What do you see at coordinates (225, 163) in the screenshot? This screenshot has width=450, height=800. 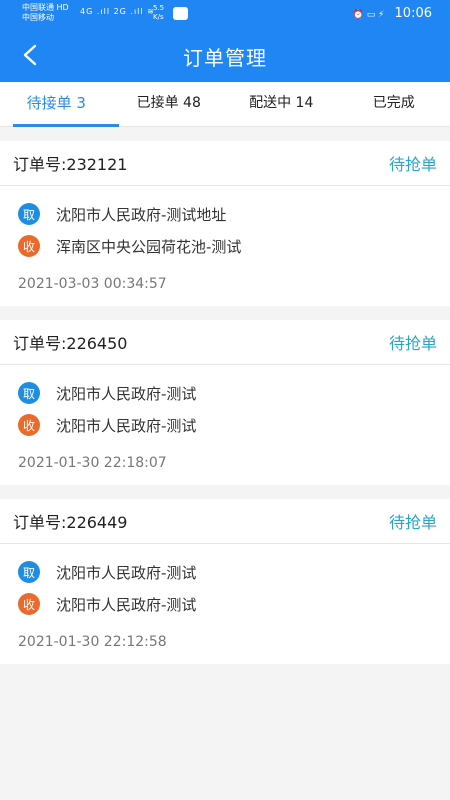 I see `order-card-header: 订单号:232121 待抢单` at bounding box center [225, 163].